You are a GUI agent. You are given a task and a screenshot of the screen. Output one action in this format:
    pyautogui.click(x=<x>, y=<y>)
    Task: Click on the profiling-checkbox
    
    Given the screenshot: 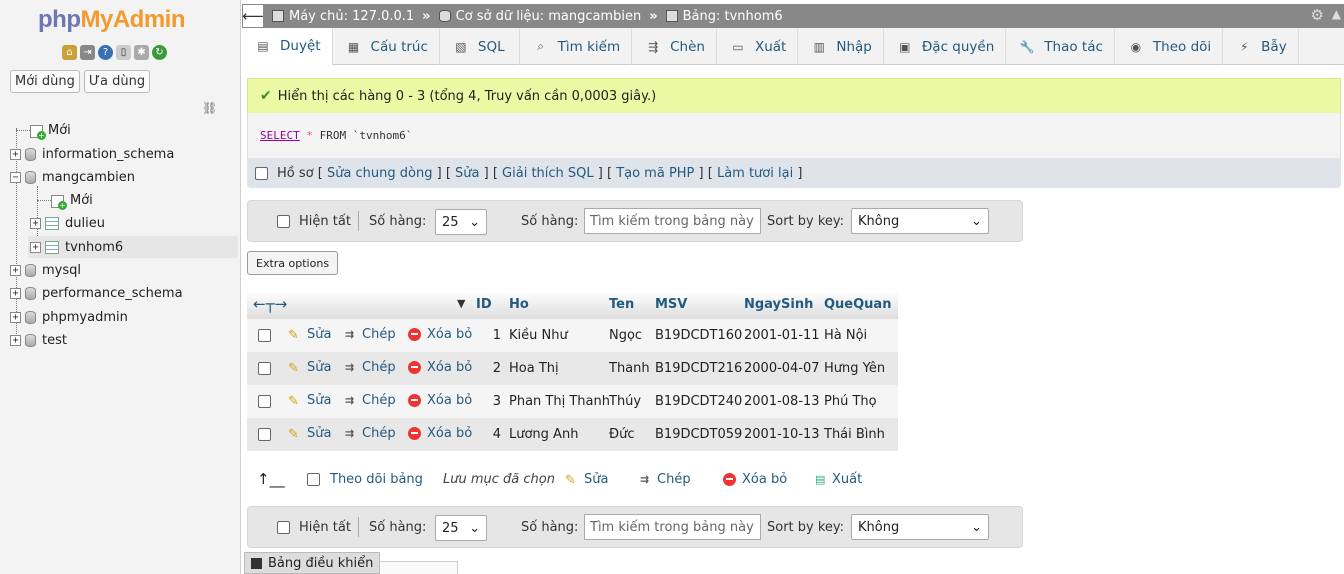 What is the action you would take?
    pyautogui.click(x=261, y=173)
    